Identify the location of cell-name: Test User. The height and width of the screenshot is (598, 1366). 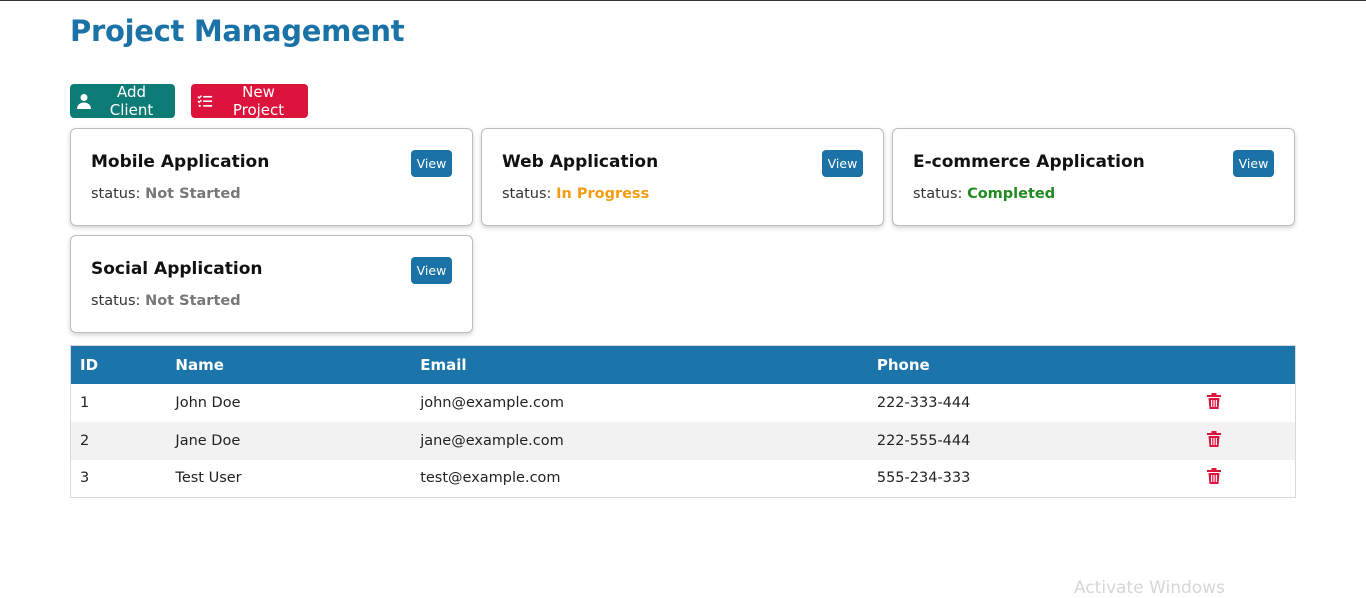
(208, 478).